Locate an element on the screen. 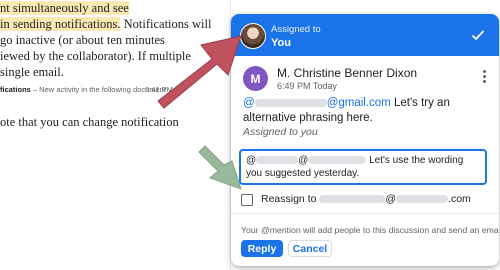 This screenshot has height=270, width=500. author-name: M. Christine Benner Dixon is located at coordinates (347, 73).